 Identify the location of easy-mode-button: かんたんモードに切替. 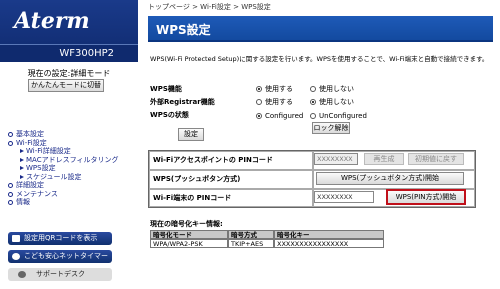
(66, 85).